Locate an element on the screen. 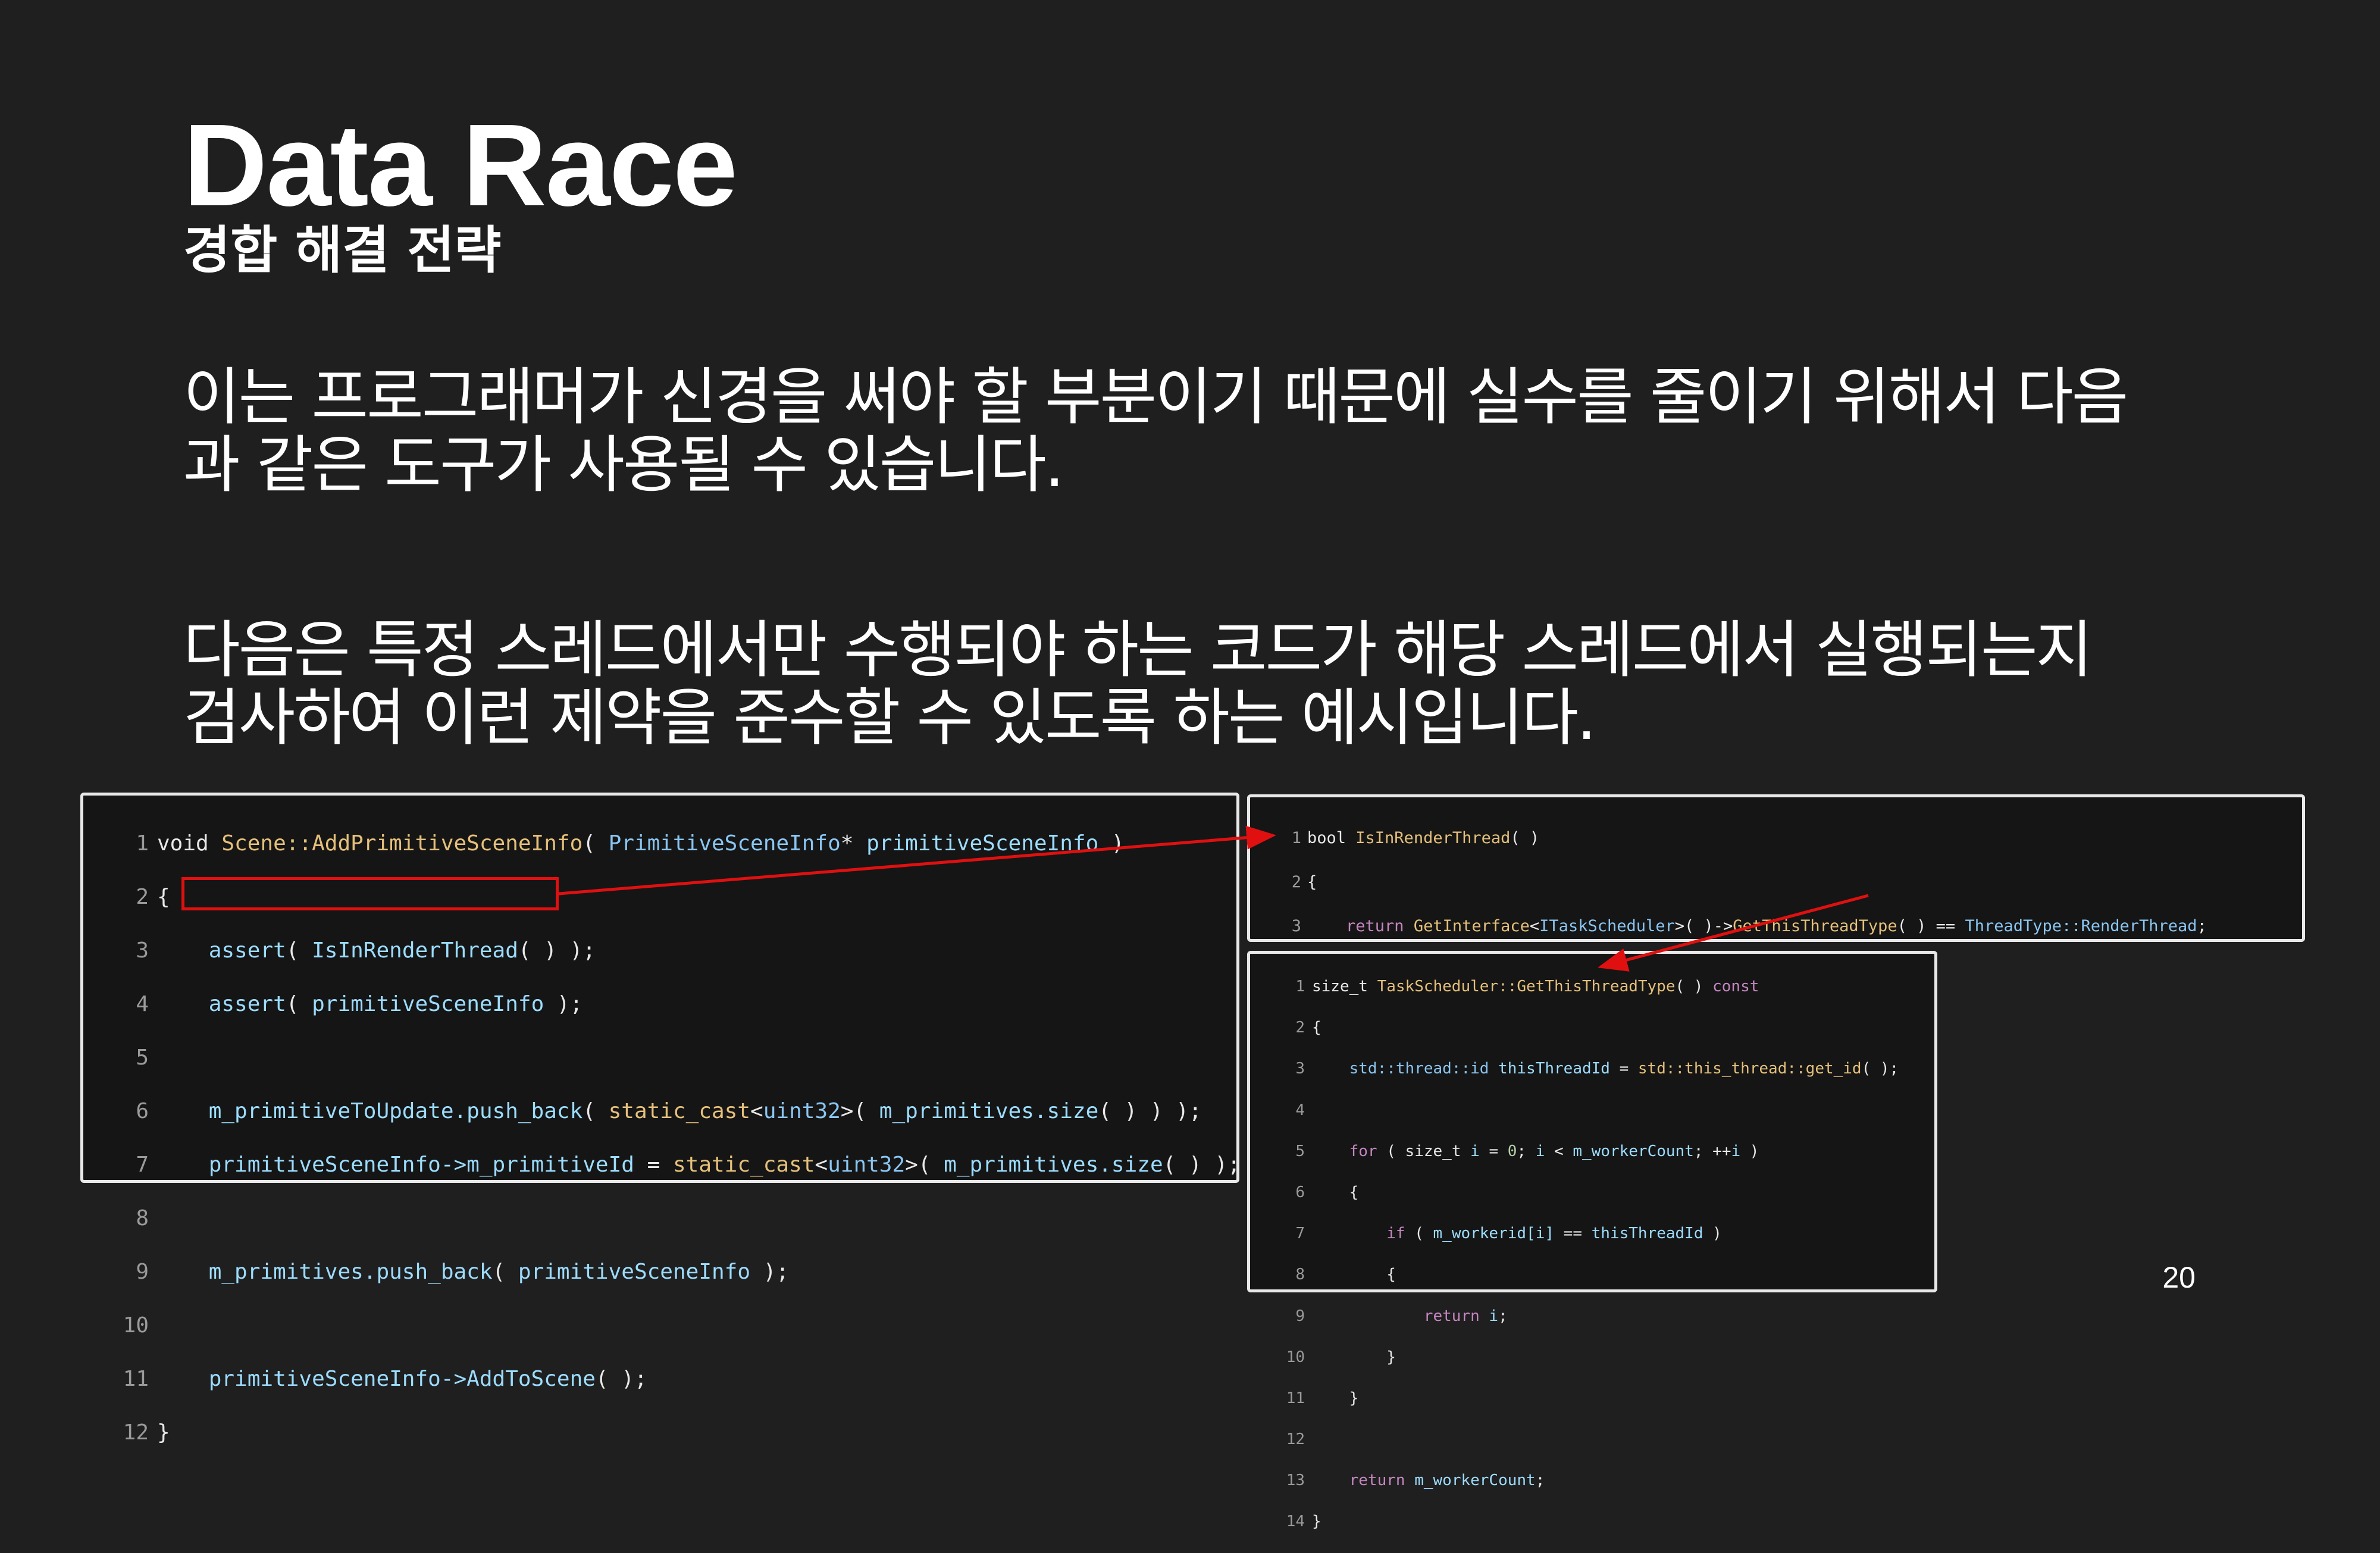  line-number: 13 is located at coordinates (1295, 1480).